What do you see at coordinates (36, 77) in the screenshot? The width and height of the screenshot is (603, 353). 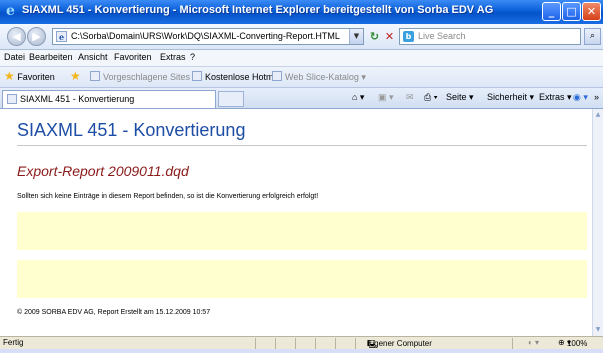 I see `favorites-label: Favoriten` at bounding box center [36, 77].